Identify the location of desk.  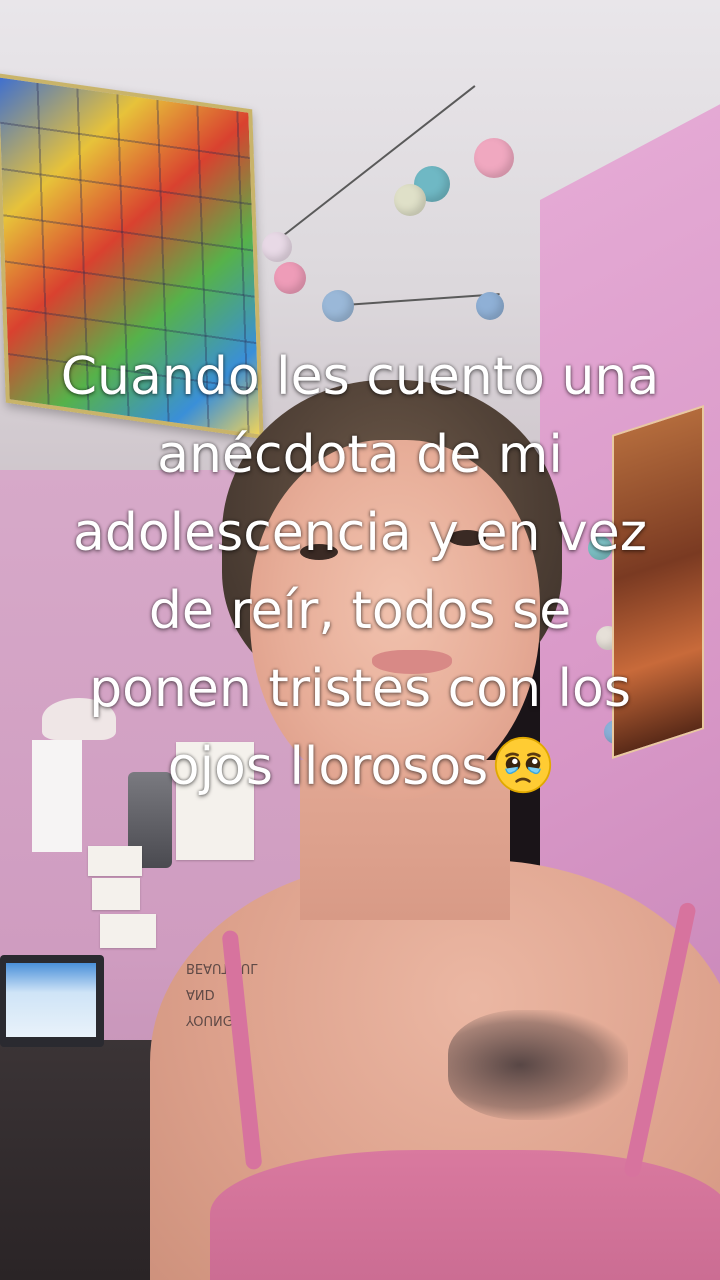
(85, 1160).